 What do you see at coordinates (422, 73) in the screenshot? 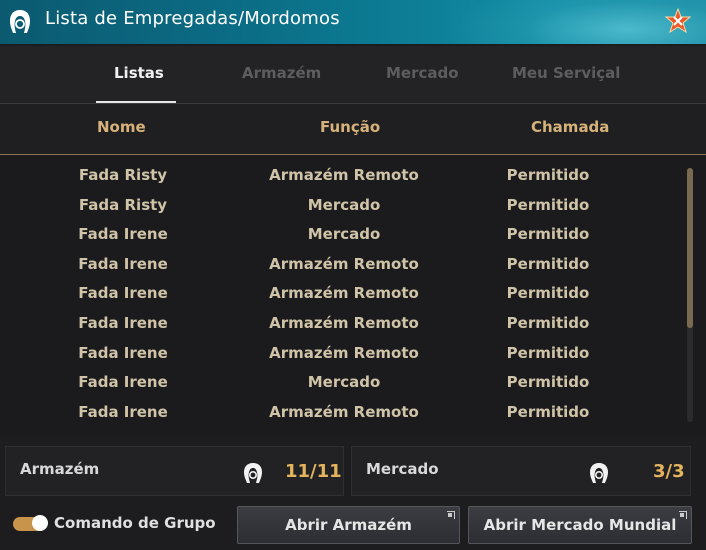
I see `tab-market: Mercado` at bounding box center [422, 73].